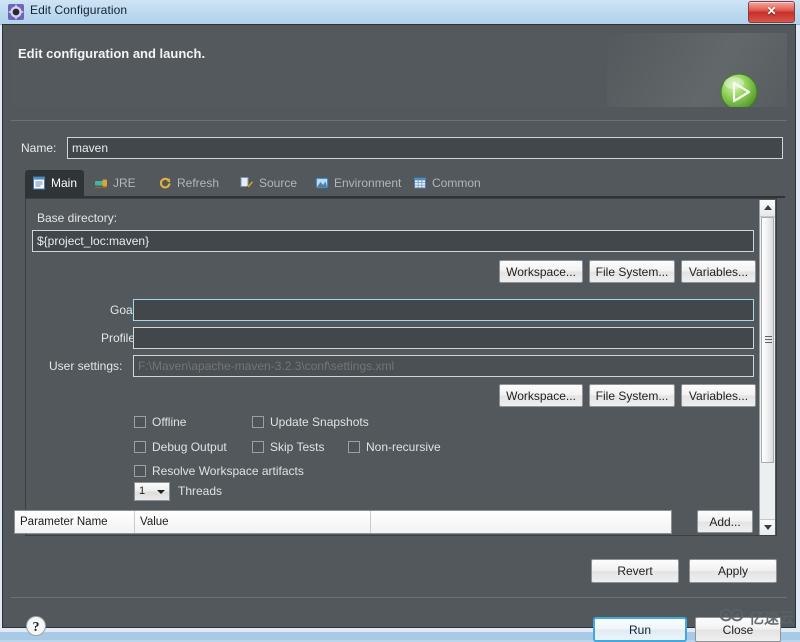 The height and width of the screenshot is (642, 800). I want to click on header-separator, so click(399, 120).